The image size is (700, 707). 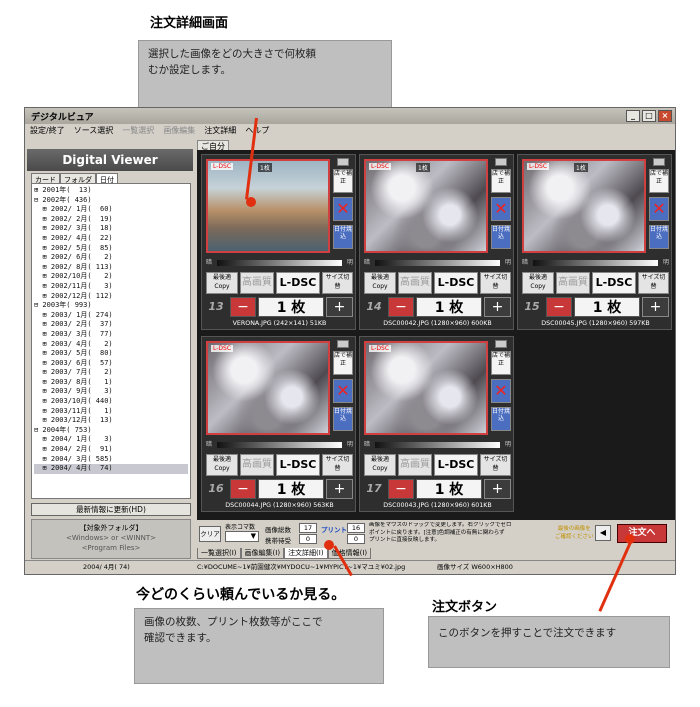 What do you see at coordinates (257, 131) in the screenshot?
I see `menu-item: ヘルプ` at bounding box center [257, 131].